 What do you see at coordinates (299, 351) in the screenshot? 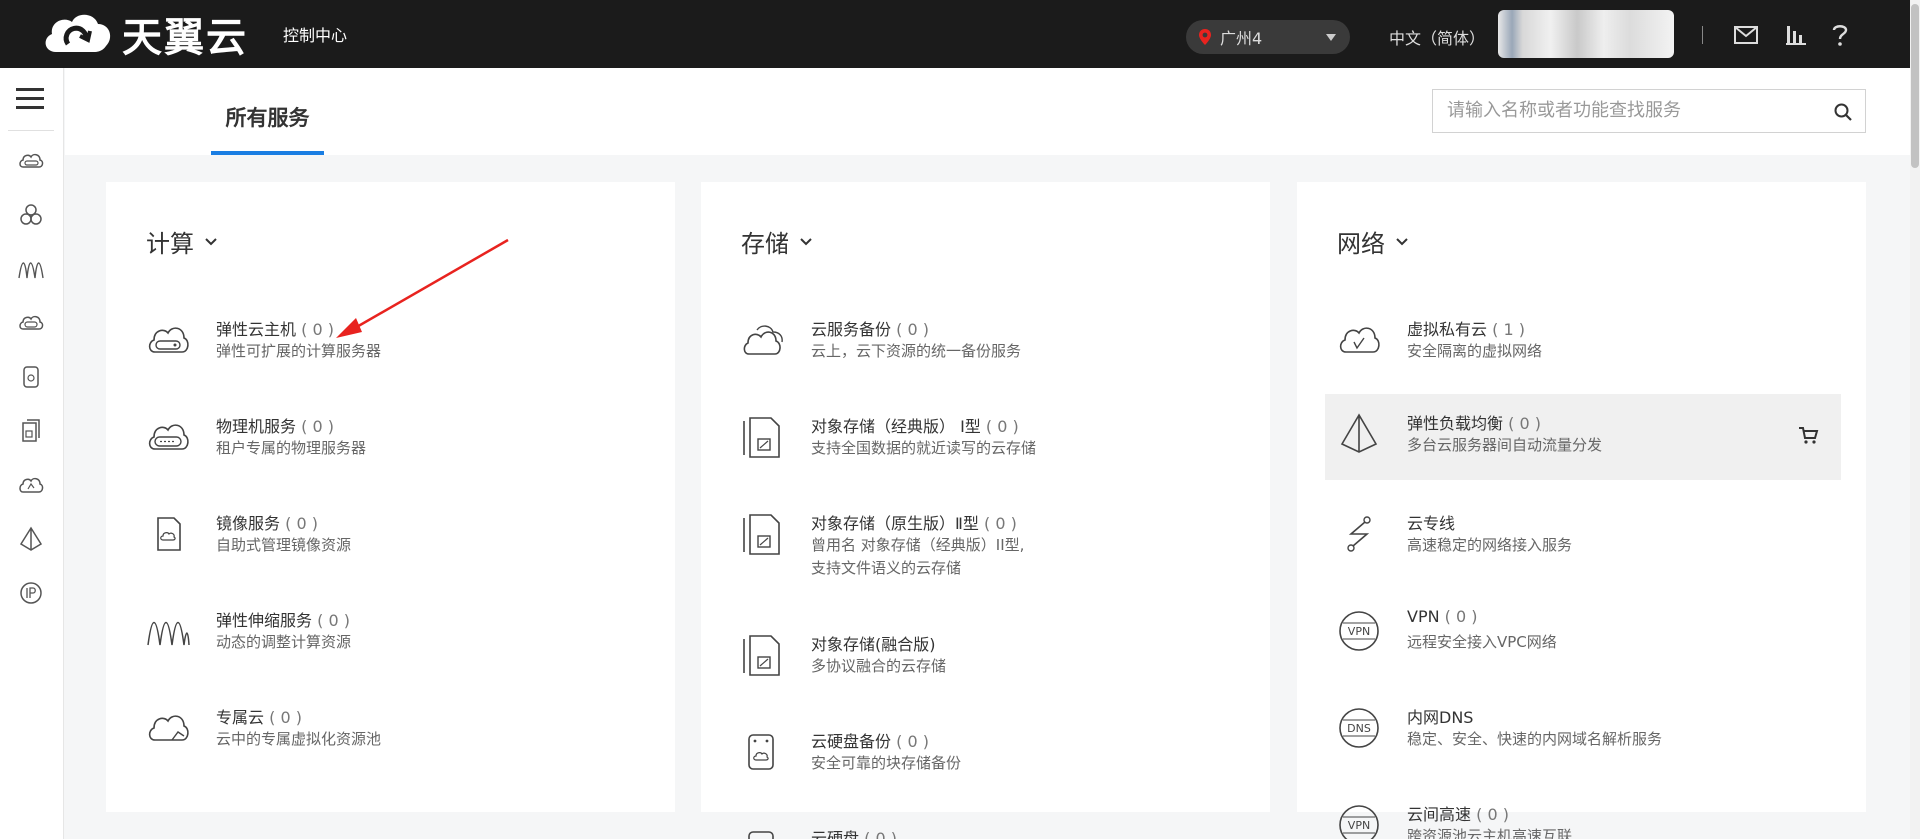
I see `service-desc: 弹性可扩展的计算服务器` at bounding box center [299, 351].